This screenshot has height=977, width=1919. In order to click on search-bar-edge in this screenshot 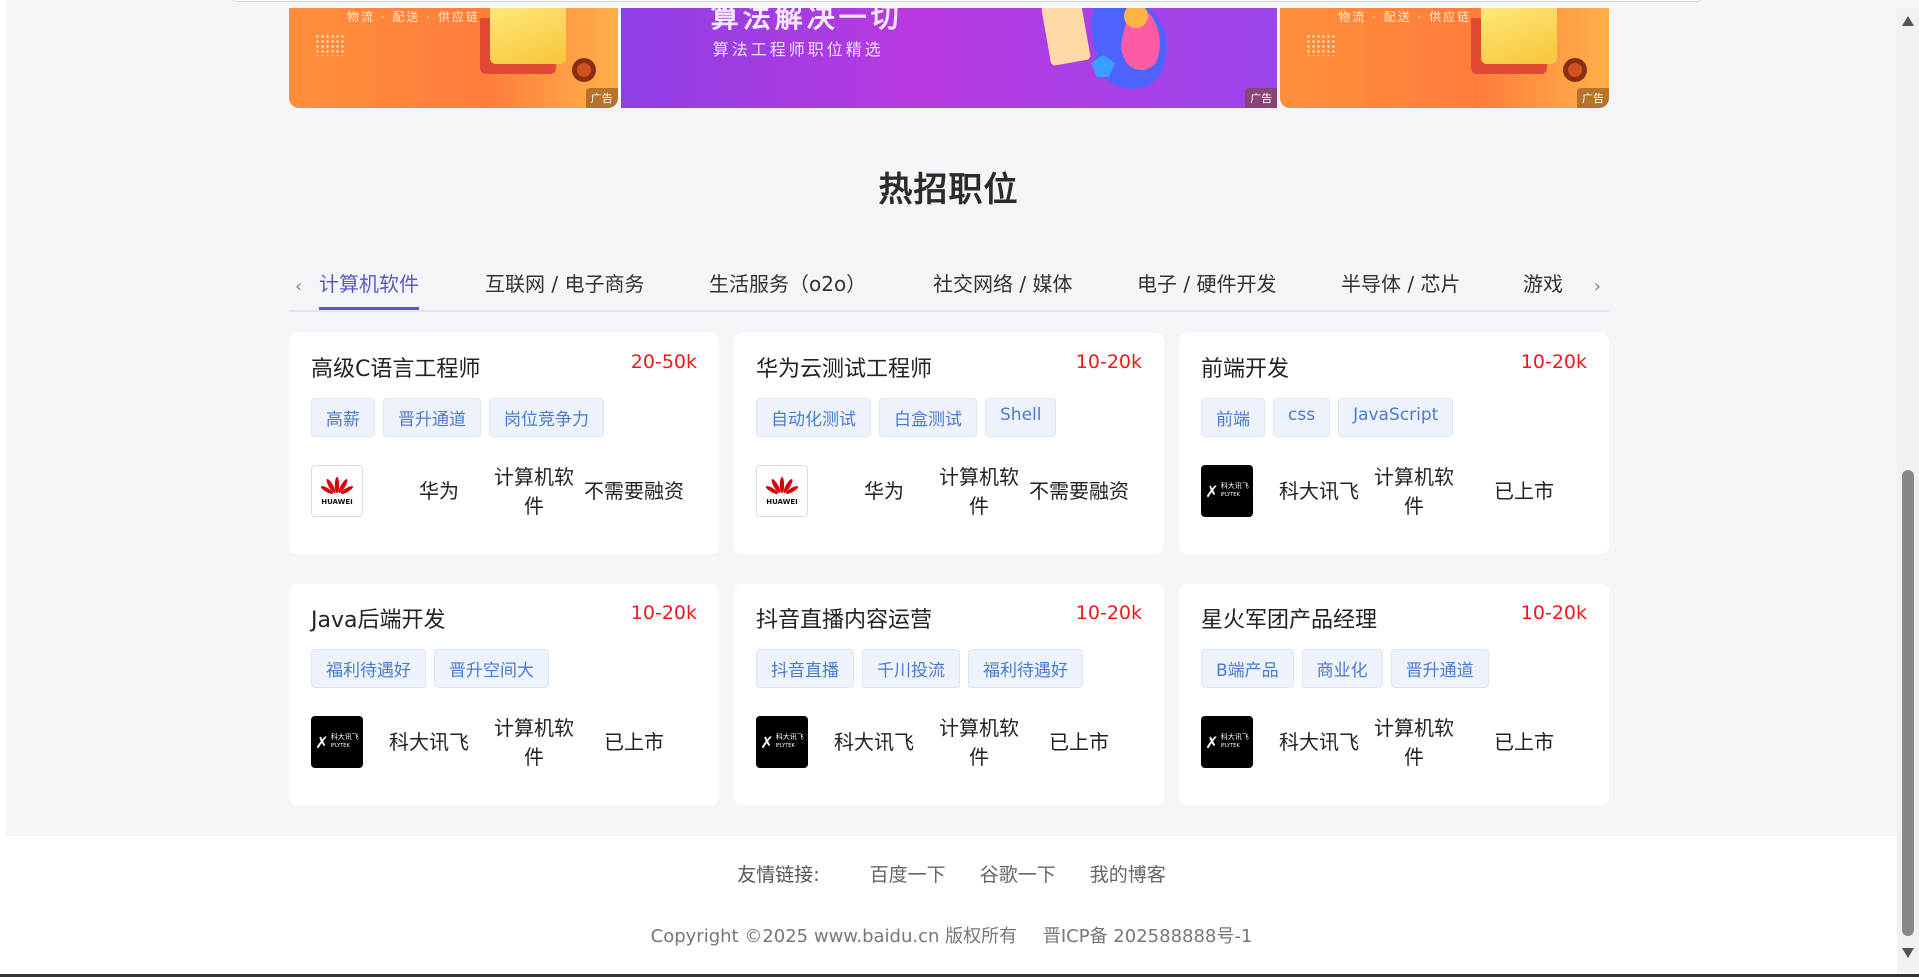, I will do `click(967, 1)`.